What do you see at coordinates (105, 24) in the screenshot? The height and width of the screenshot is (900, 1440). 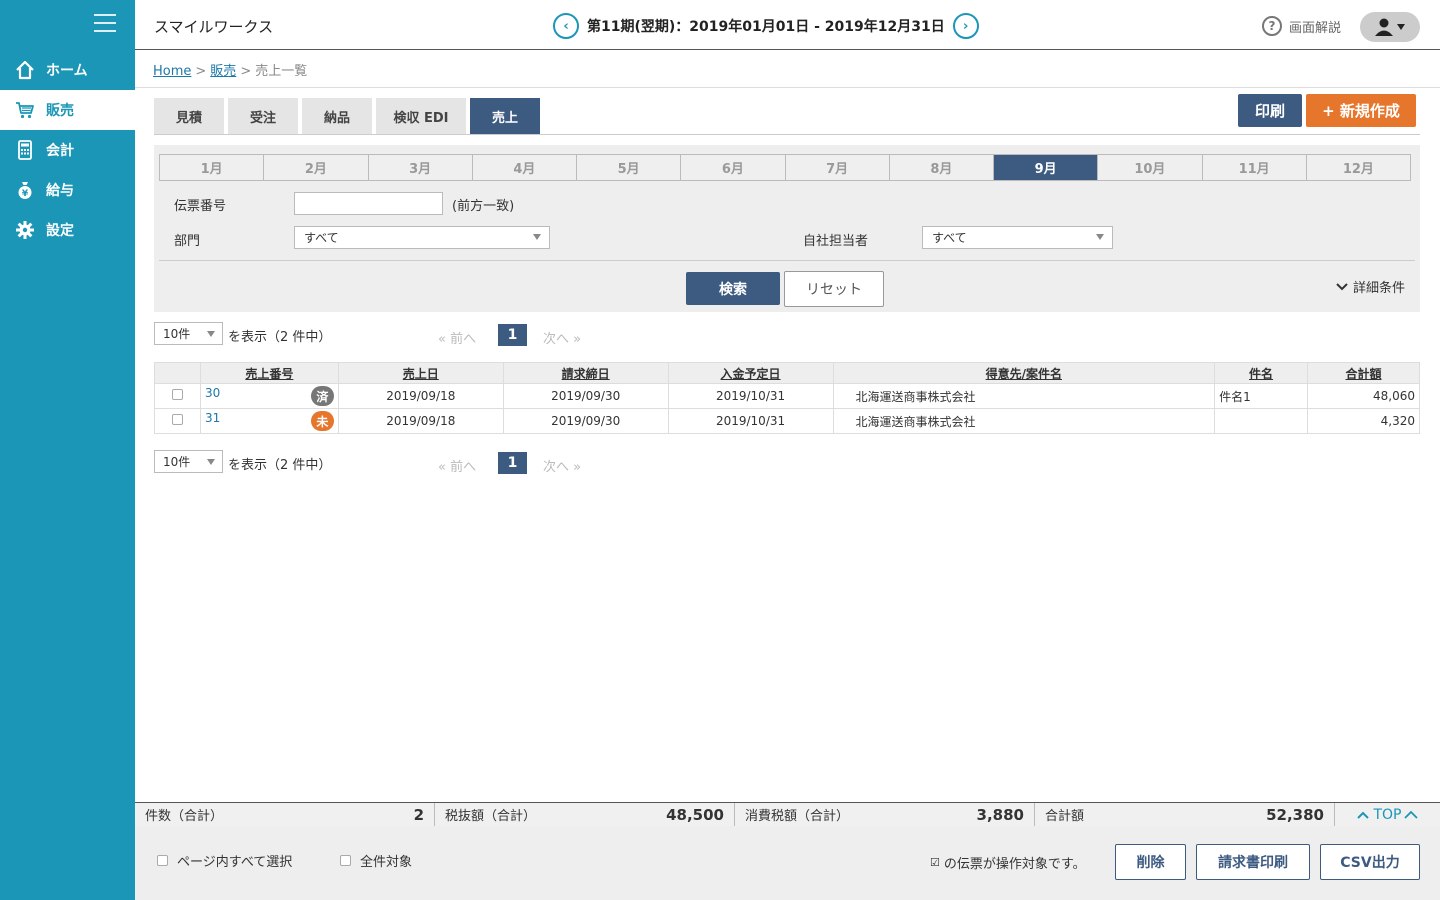 I see `hamburger-menu-icon` at bounding box center [105, 24].